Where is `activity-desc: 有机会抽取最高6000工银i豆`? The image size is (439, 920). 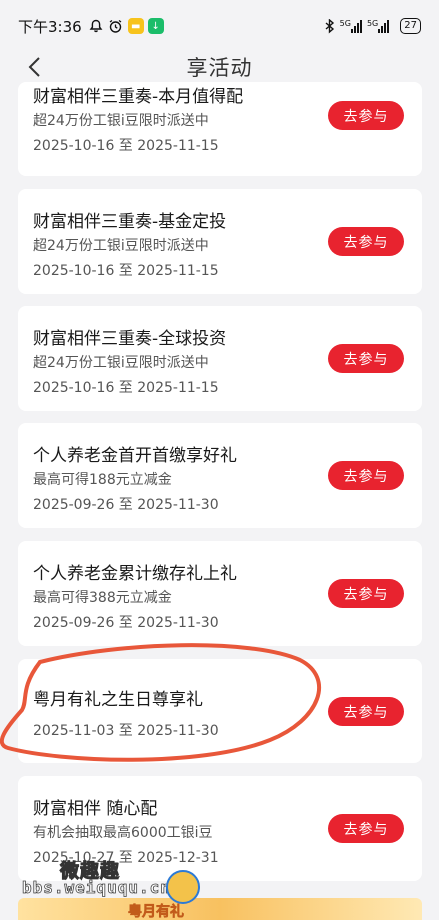
activity-desc: 有机会抽取最高6000工银i豆 is located at coordinates (123, 833).